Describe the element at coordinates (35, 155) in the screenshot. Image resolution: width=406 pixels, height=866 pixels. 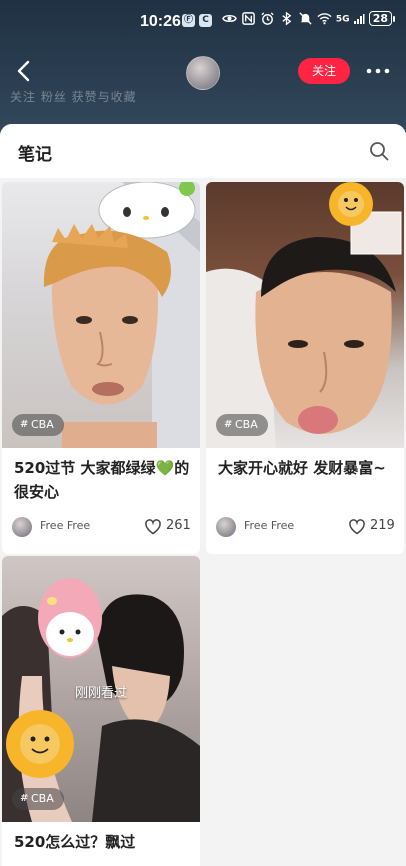
I see `notes-section-title: 笔记` at that location.